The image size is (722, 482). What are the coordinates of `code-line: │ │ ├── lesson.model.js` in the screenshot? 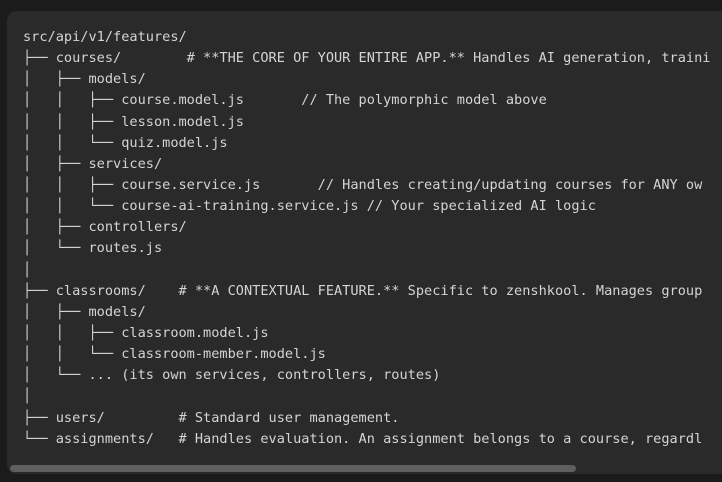 It's located at (133, 121).